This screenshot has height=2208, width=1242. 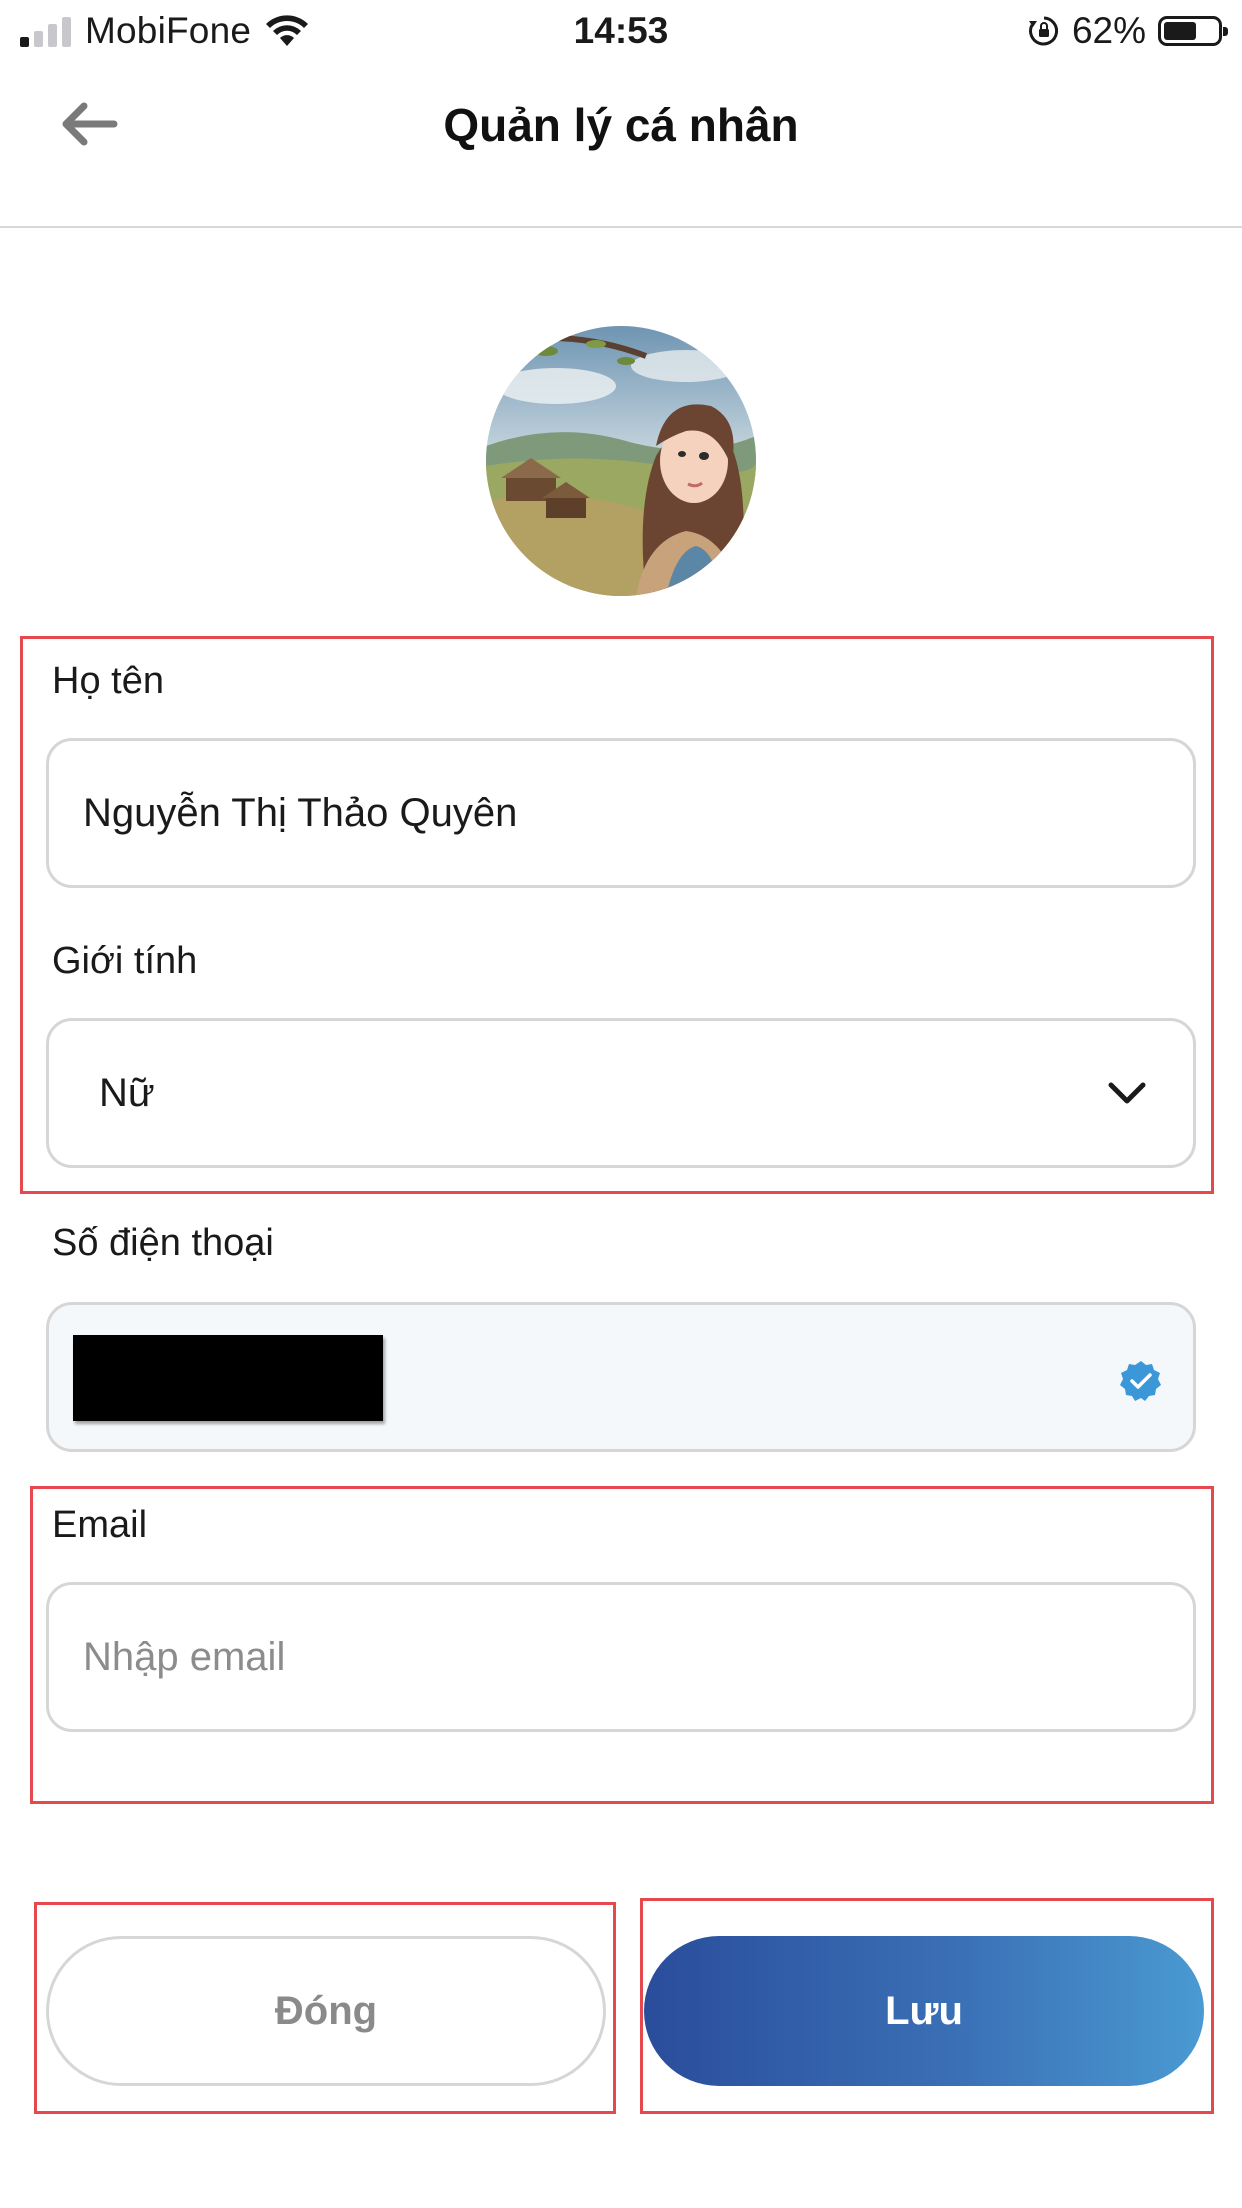 I want to click on email-input, so click(x=621, y=1657).